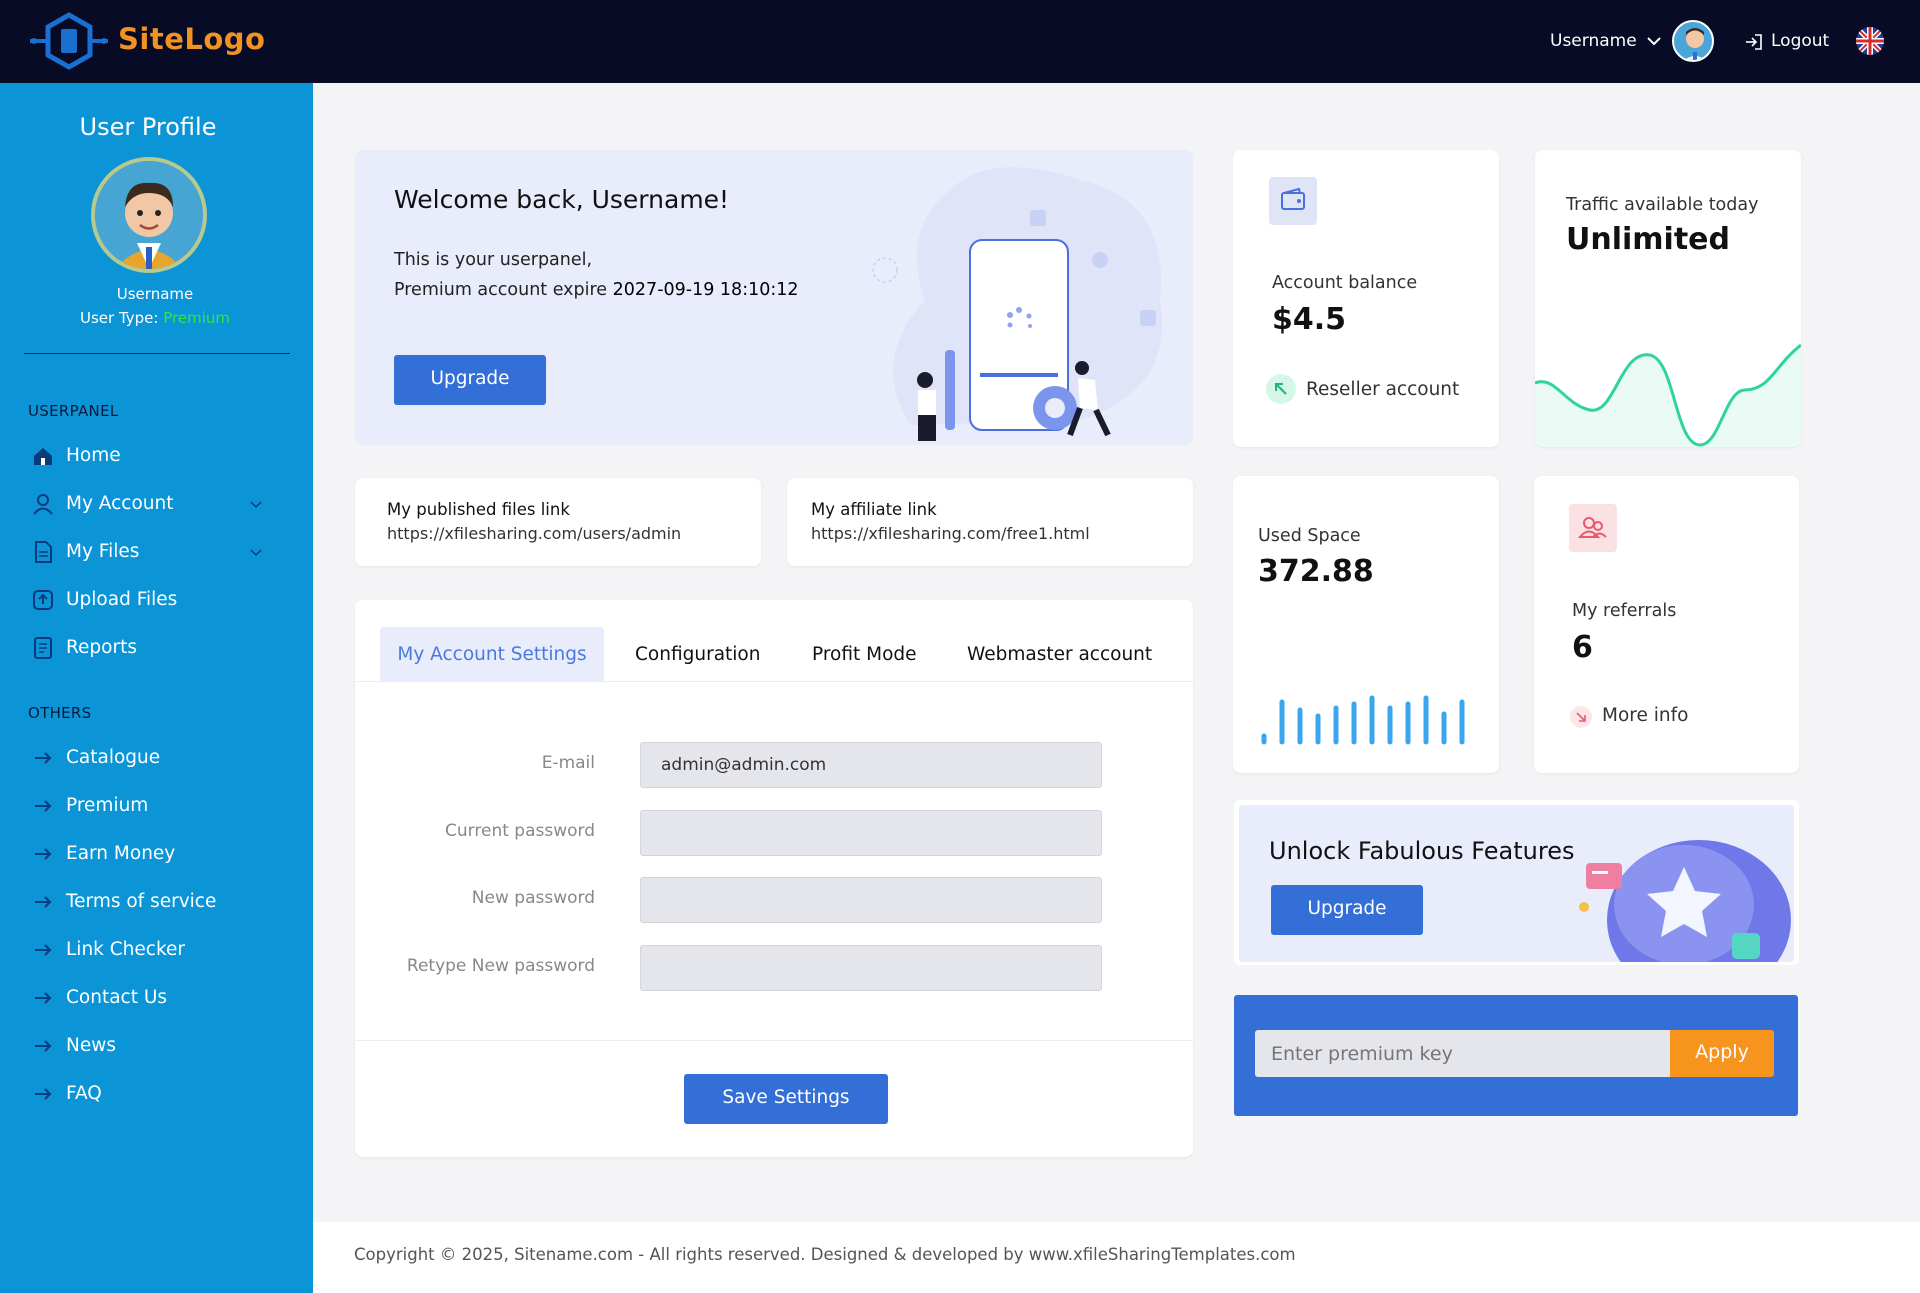 Image resolution: width=1920 pixels, height=1293 pixels. Describe the element at coordinates (705, 290) in the screenshot. I see `expire-date: 2027-09-19 18:10:12` at that location.